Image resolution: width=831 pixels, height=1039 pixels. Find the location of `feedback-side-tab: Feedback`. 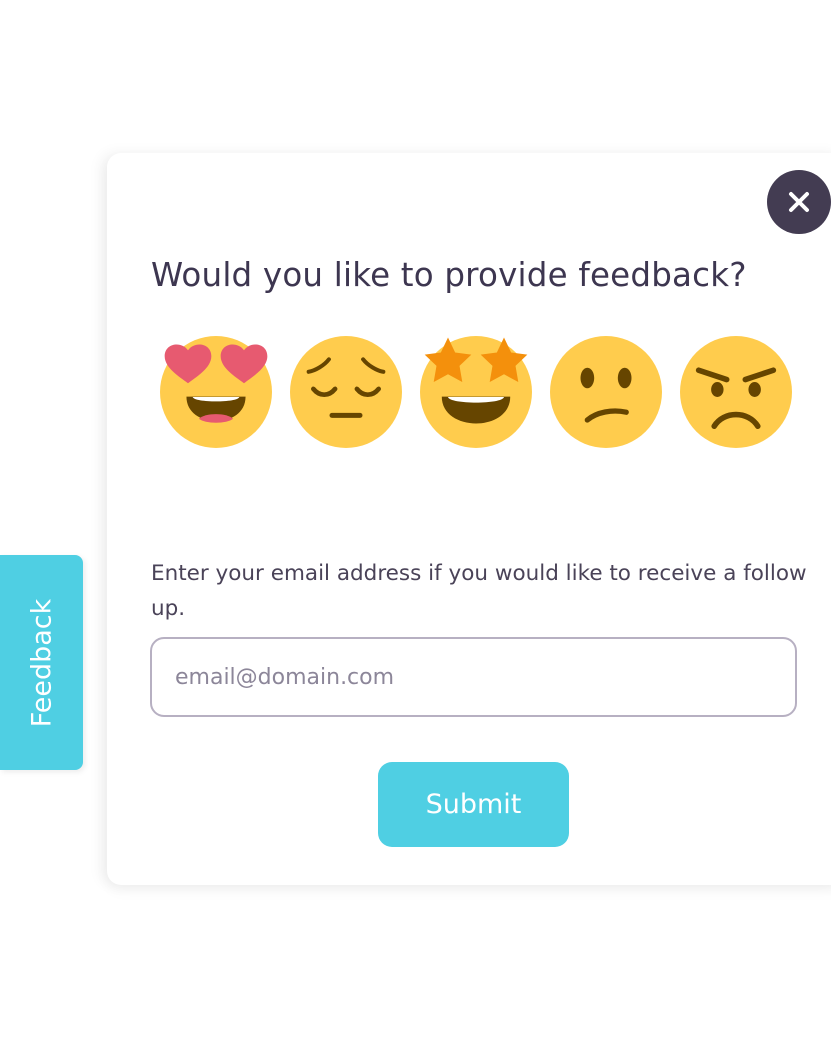

feedback-side-tab: Feedback is located at coordinates (41, 662).